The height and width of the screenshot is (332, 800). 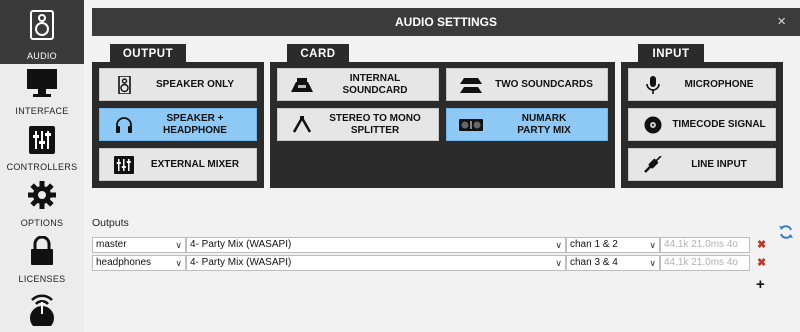 I want to click on broadcast-icon, so click(x=42, y=310).